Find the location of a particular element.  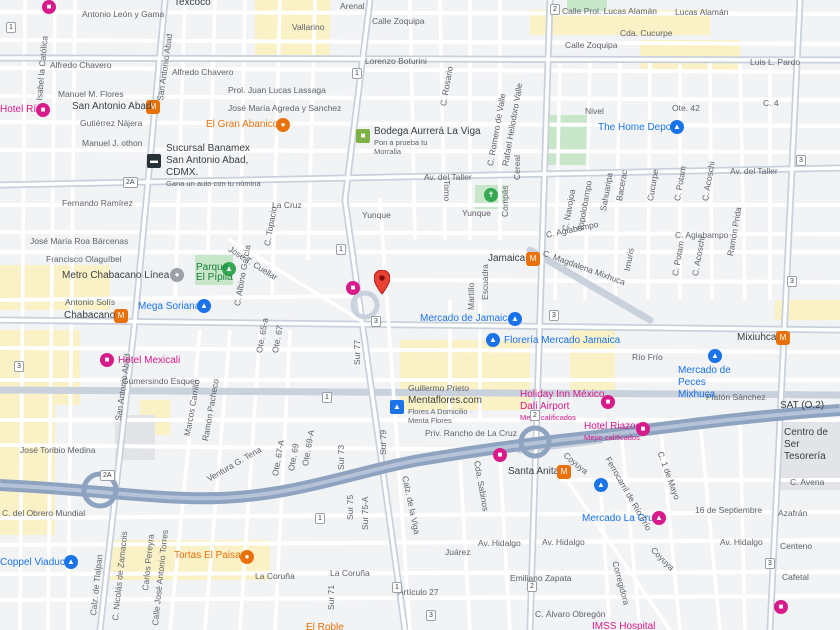

location-pin-icon is located at coordinates (382, 282).